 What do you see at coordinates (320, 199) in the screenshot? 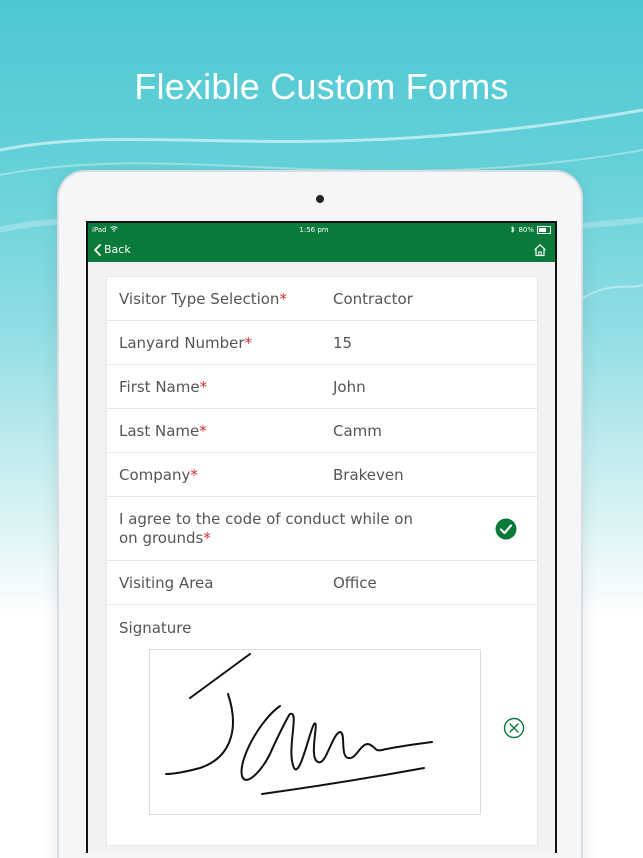
I see `camera-dot` at bounding box center [320, 199].